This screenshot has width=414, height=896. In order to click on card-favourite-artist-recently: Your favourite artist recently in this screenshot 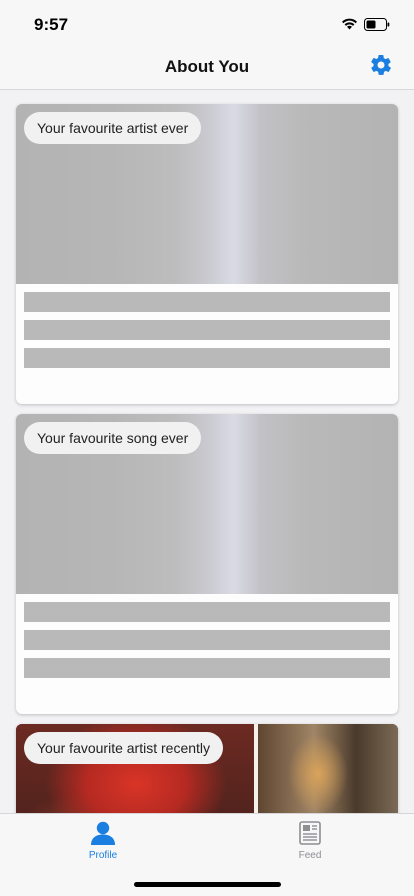, I will do `click(207, 768)`.